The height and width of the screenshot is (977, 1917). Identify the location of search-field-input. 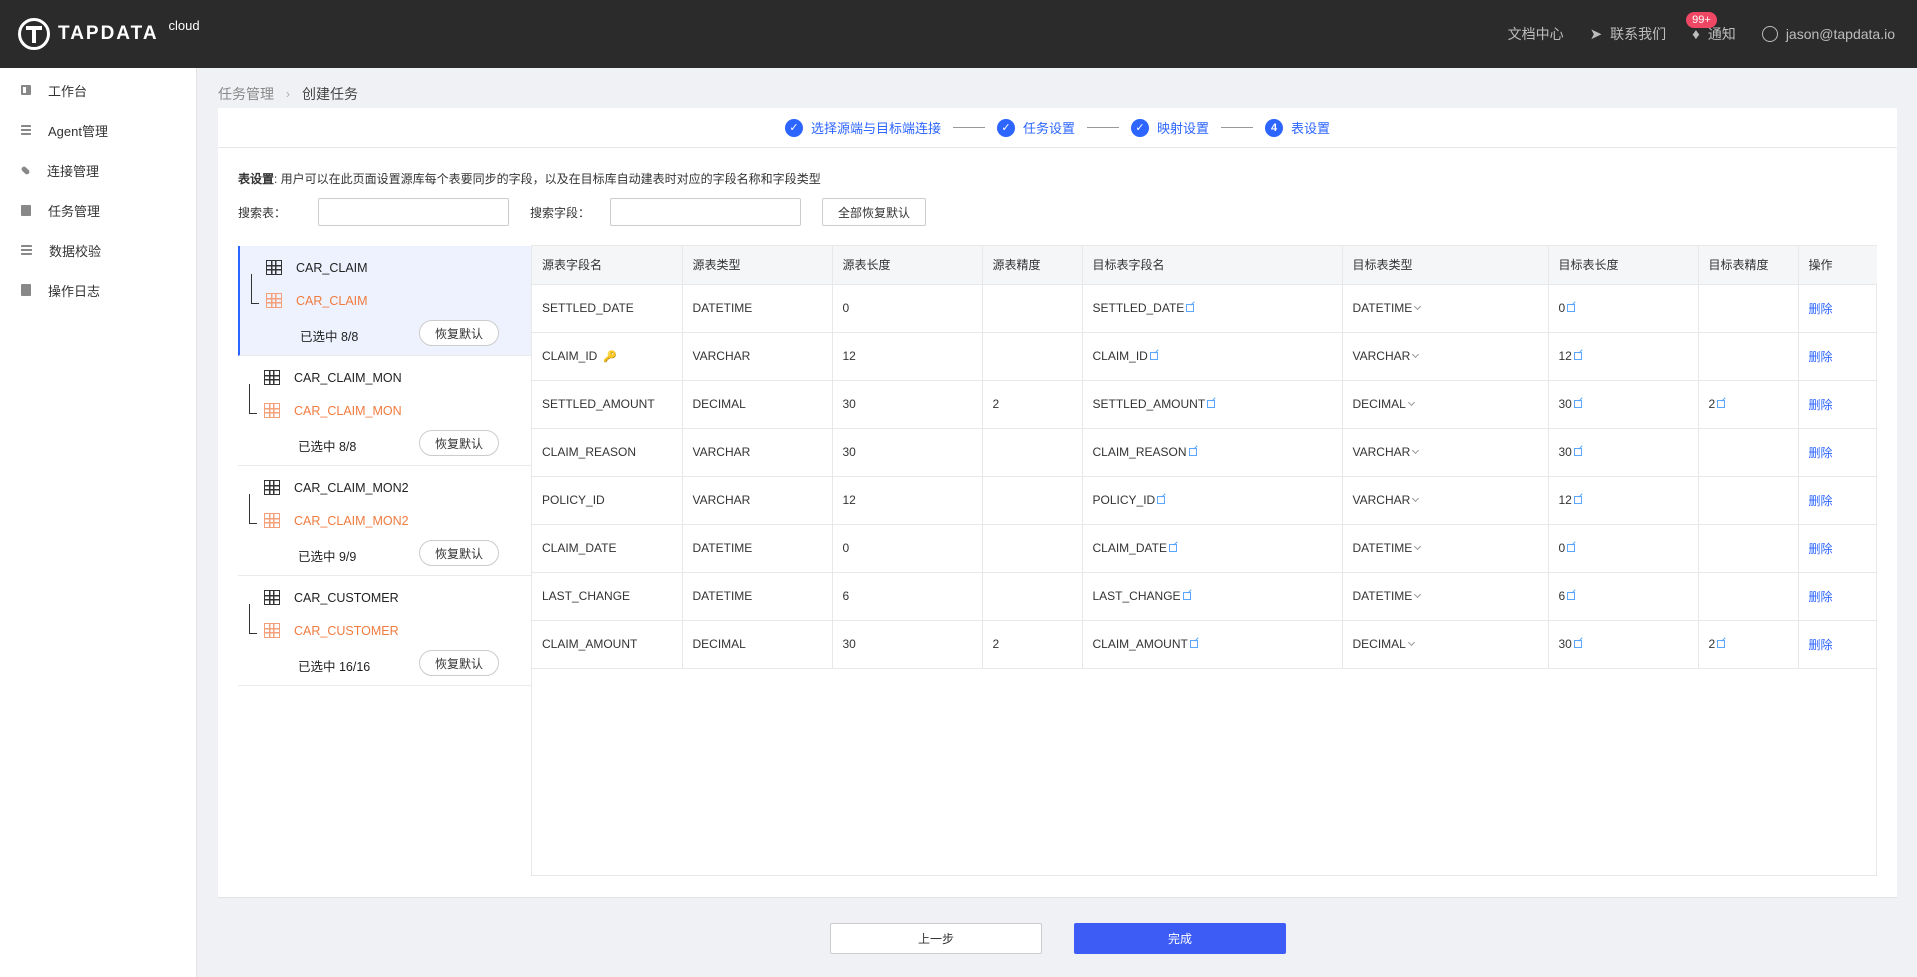
(705, 212).